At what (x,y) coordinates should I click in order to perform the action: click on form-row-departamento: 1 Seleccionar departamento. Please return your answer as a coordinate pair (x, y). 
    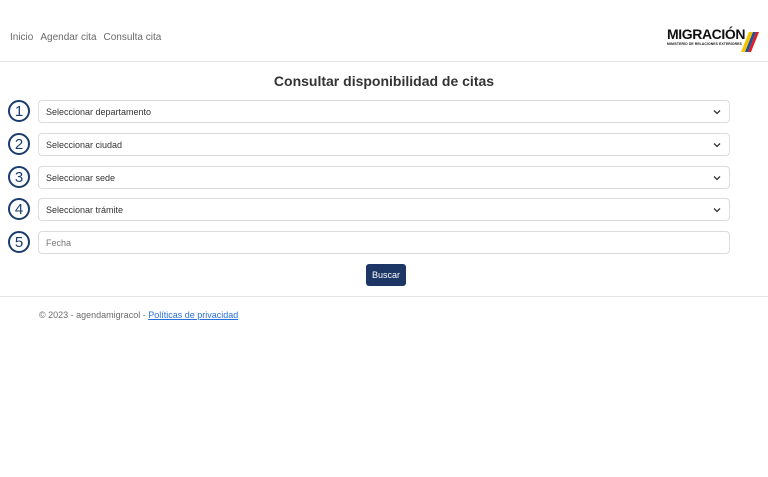
    Looking at the image, I should click on (369, 111).